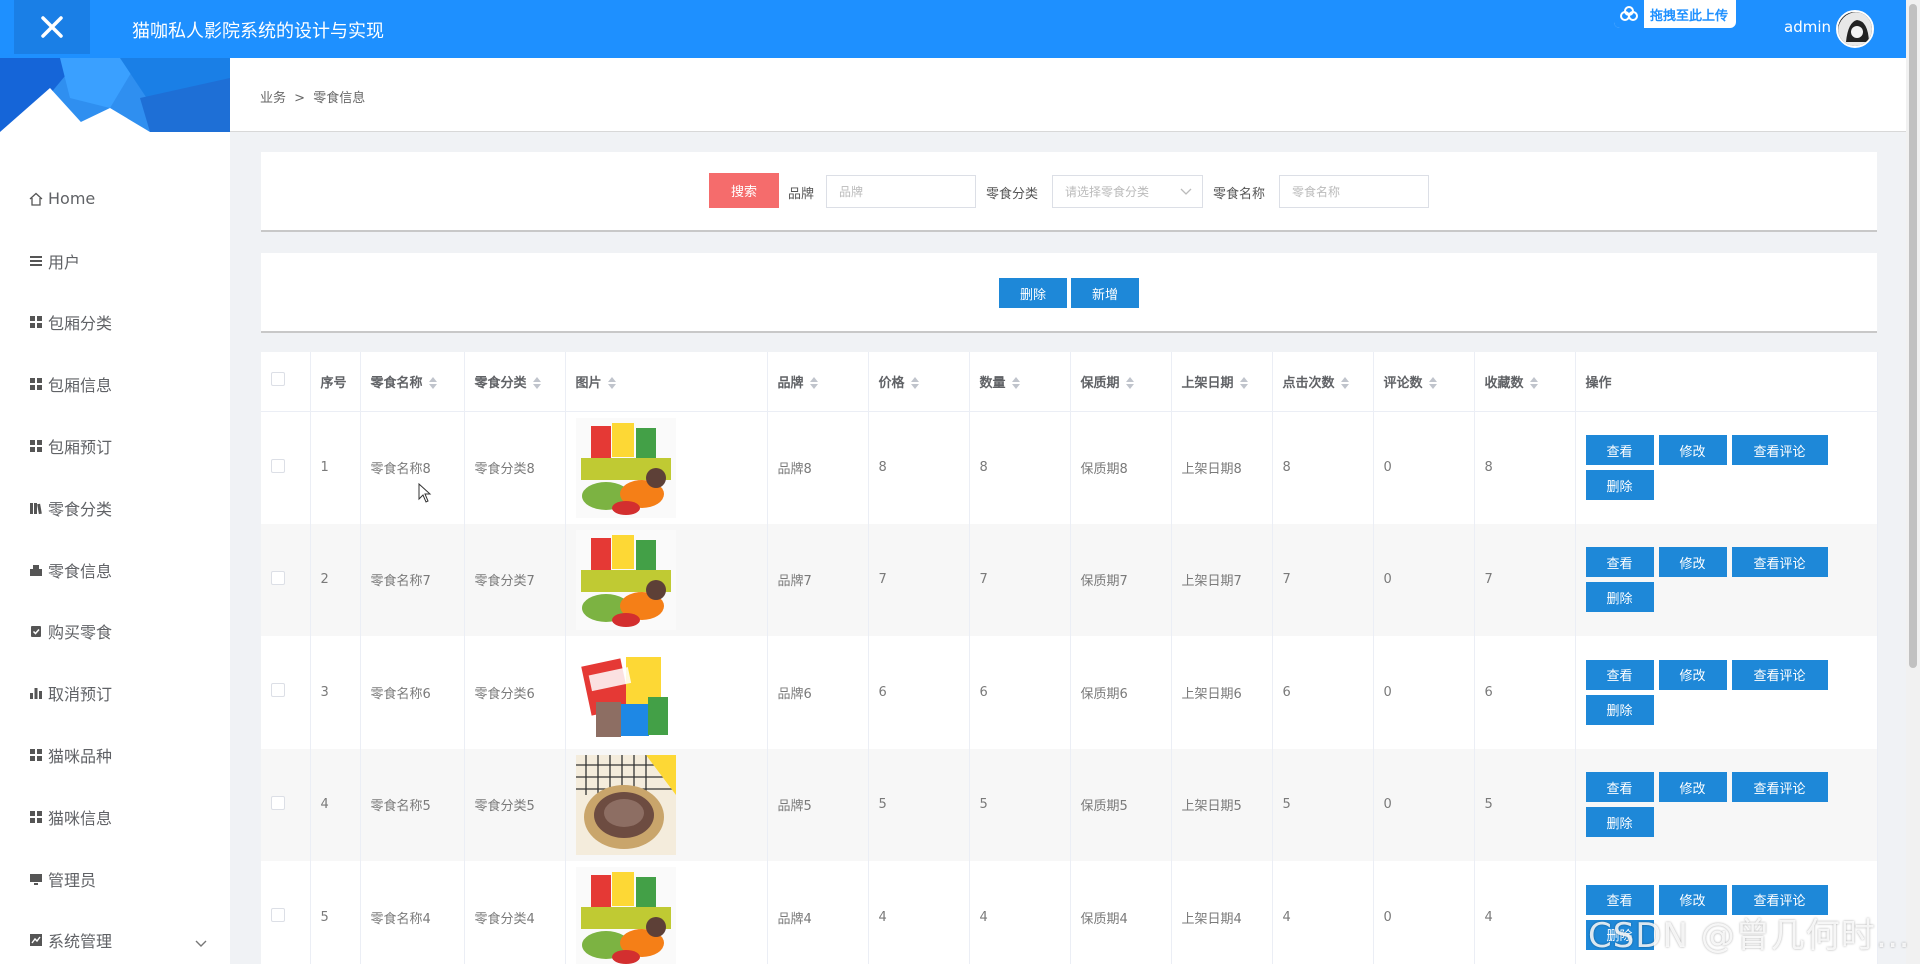 This screenshot has height=964, width=1920. Describe the element at coordinates (1913, 336) in the screenshot. I see `scrollbar-thumb` at that location.